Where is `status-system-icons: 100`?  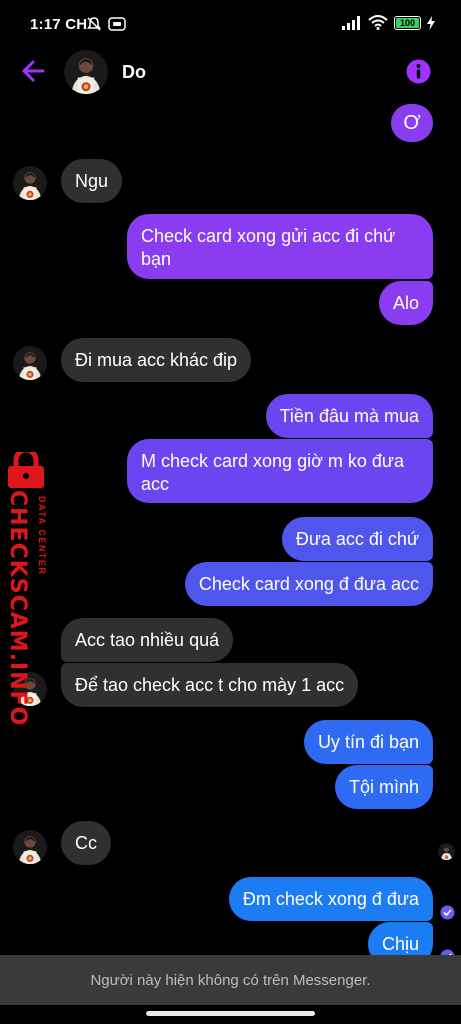 status-system-icons: 100 is located at coordinates (388, 22).